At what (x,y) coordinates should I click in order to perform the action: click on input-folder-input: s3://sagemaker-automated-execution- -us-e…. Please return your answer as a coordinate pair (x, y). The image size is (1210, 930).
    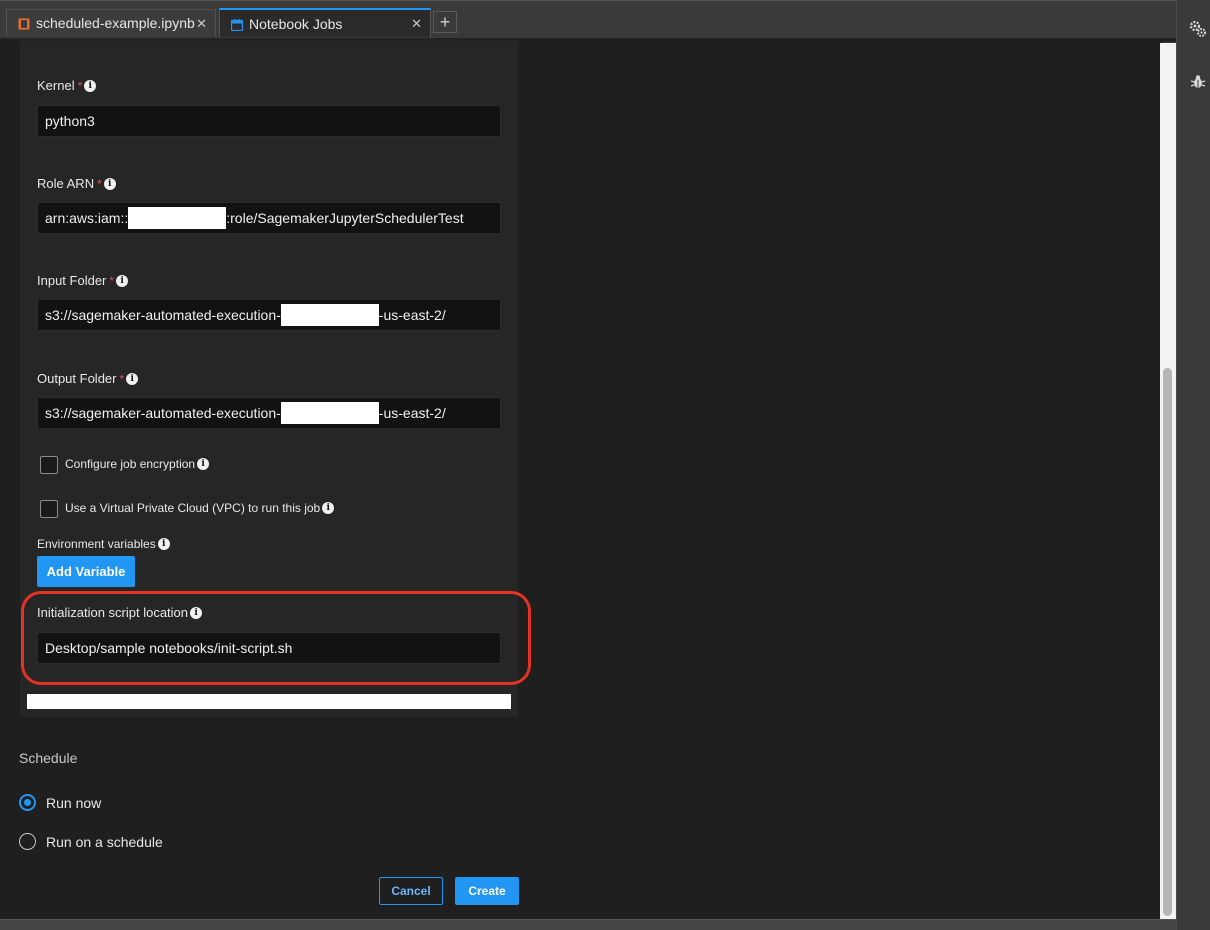
    Looking at the image, I should click on (269, 315).